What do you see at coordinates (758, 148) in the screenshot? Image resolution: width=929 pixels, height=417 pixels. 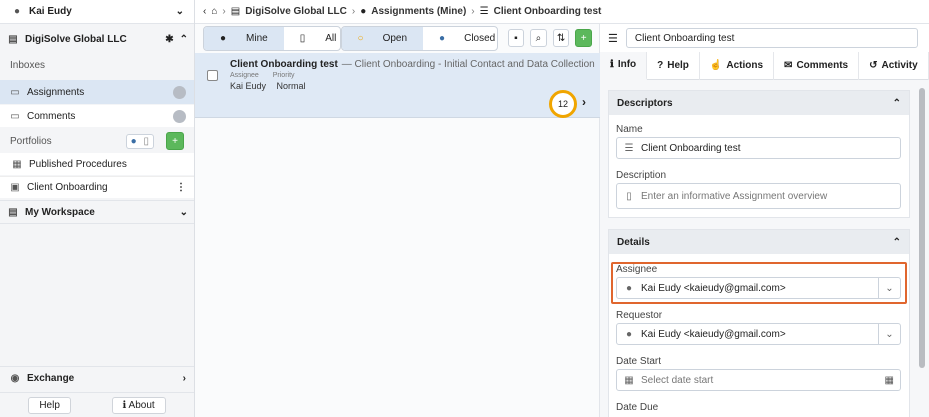 I see `name-input: ☰ Client Onboarding test` at bounding box center [758, 148].